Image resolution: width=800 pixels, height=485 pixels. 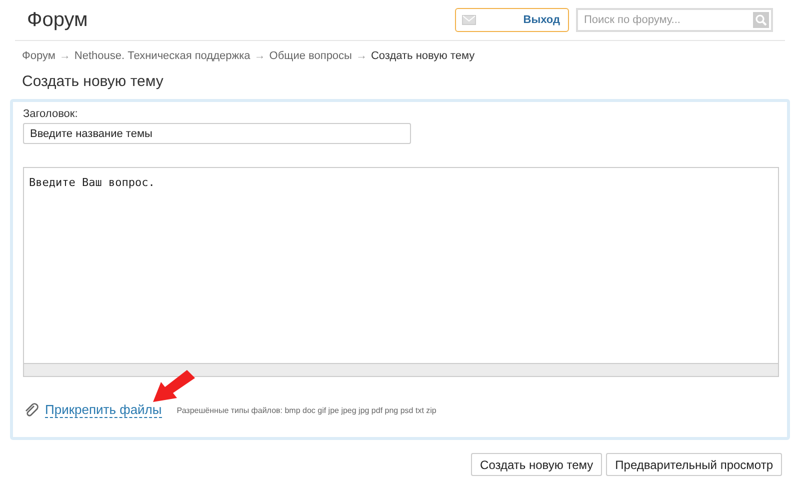 I want to click on breadcrumb-link: Форум, so click(x=39, y=56).